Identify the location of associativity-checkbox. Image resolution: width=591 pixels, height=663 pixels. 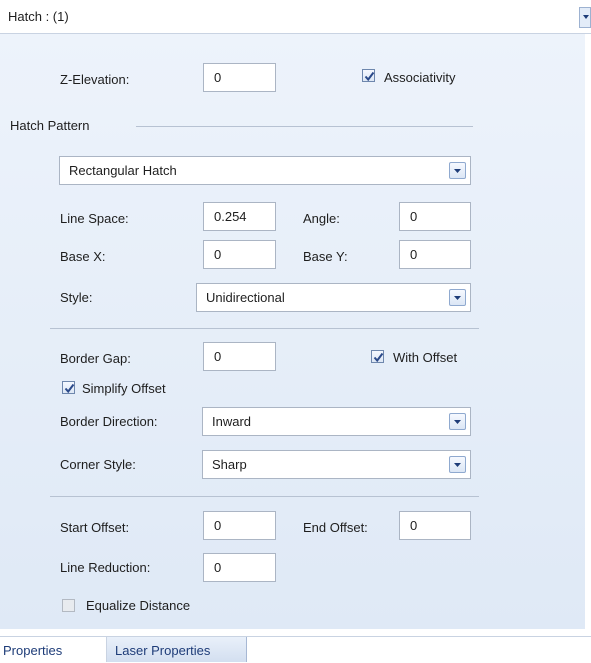
(368, 75).